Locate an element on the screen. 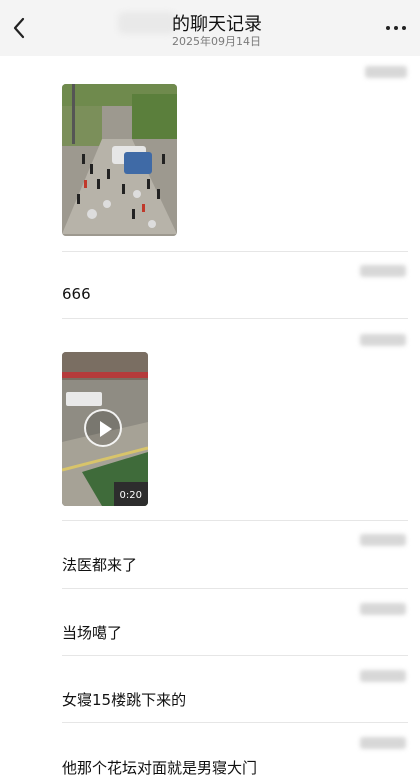 This screenshot has height=782, width=420. back-button is located at coordinates (20, 28).